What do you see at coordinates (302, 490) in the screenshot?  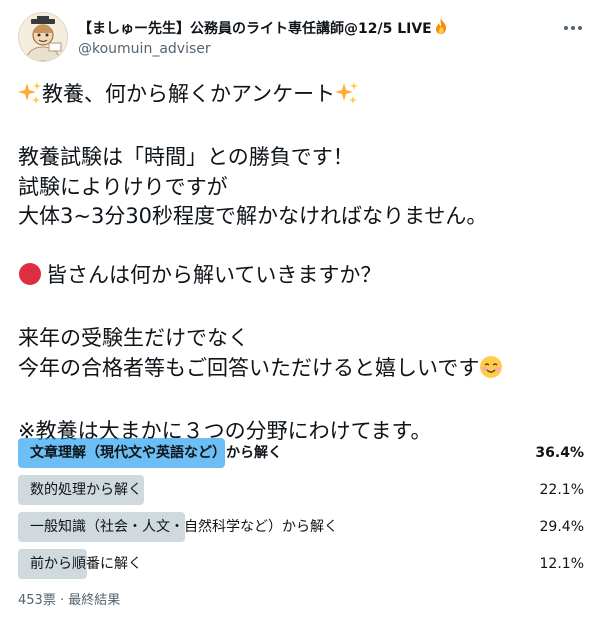 I see `poll-option: 数的処理から解く 22.1%` at bounding box center [302, 490].